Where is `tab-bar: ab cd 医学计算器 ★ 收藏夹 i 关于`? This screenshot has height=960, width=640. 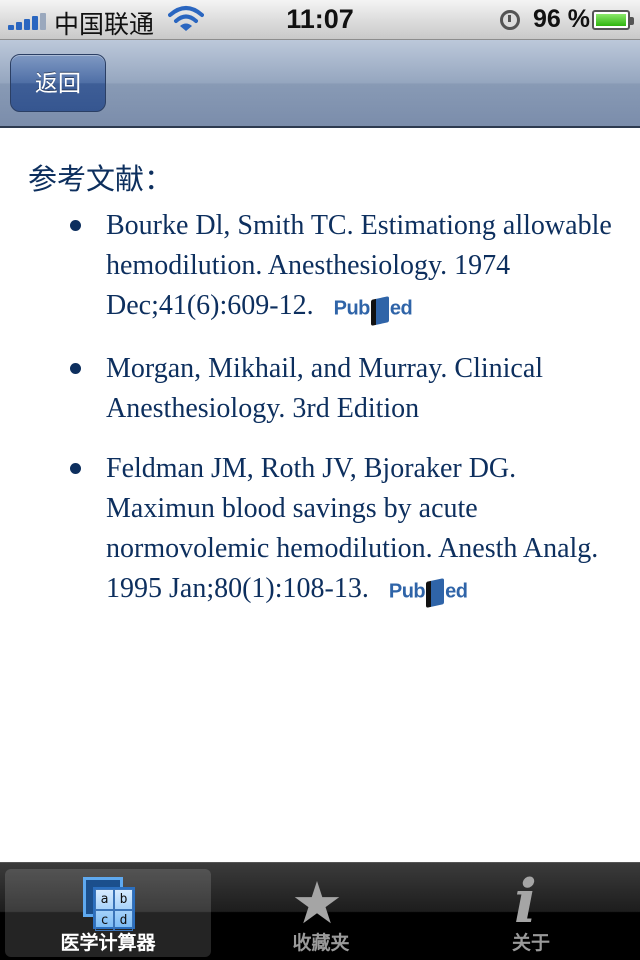 tab-bar: ab cd 医学计算器 ★ 收藏夹 i 关于 is located at coordinates (320, 911).